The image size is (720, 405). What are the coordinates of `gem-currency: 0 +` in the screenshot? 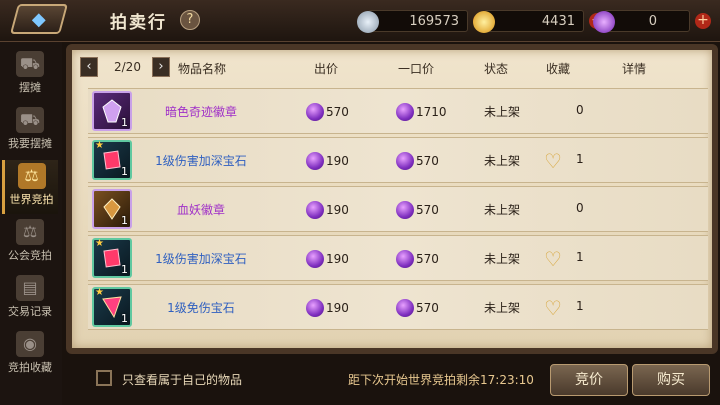 It's located at (652, 21).